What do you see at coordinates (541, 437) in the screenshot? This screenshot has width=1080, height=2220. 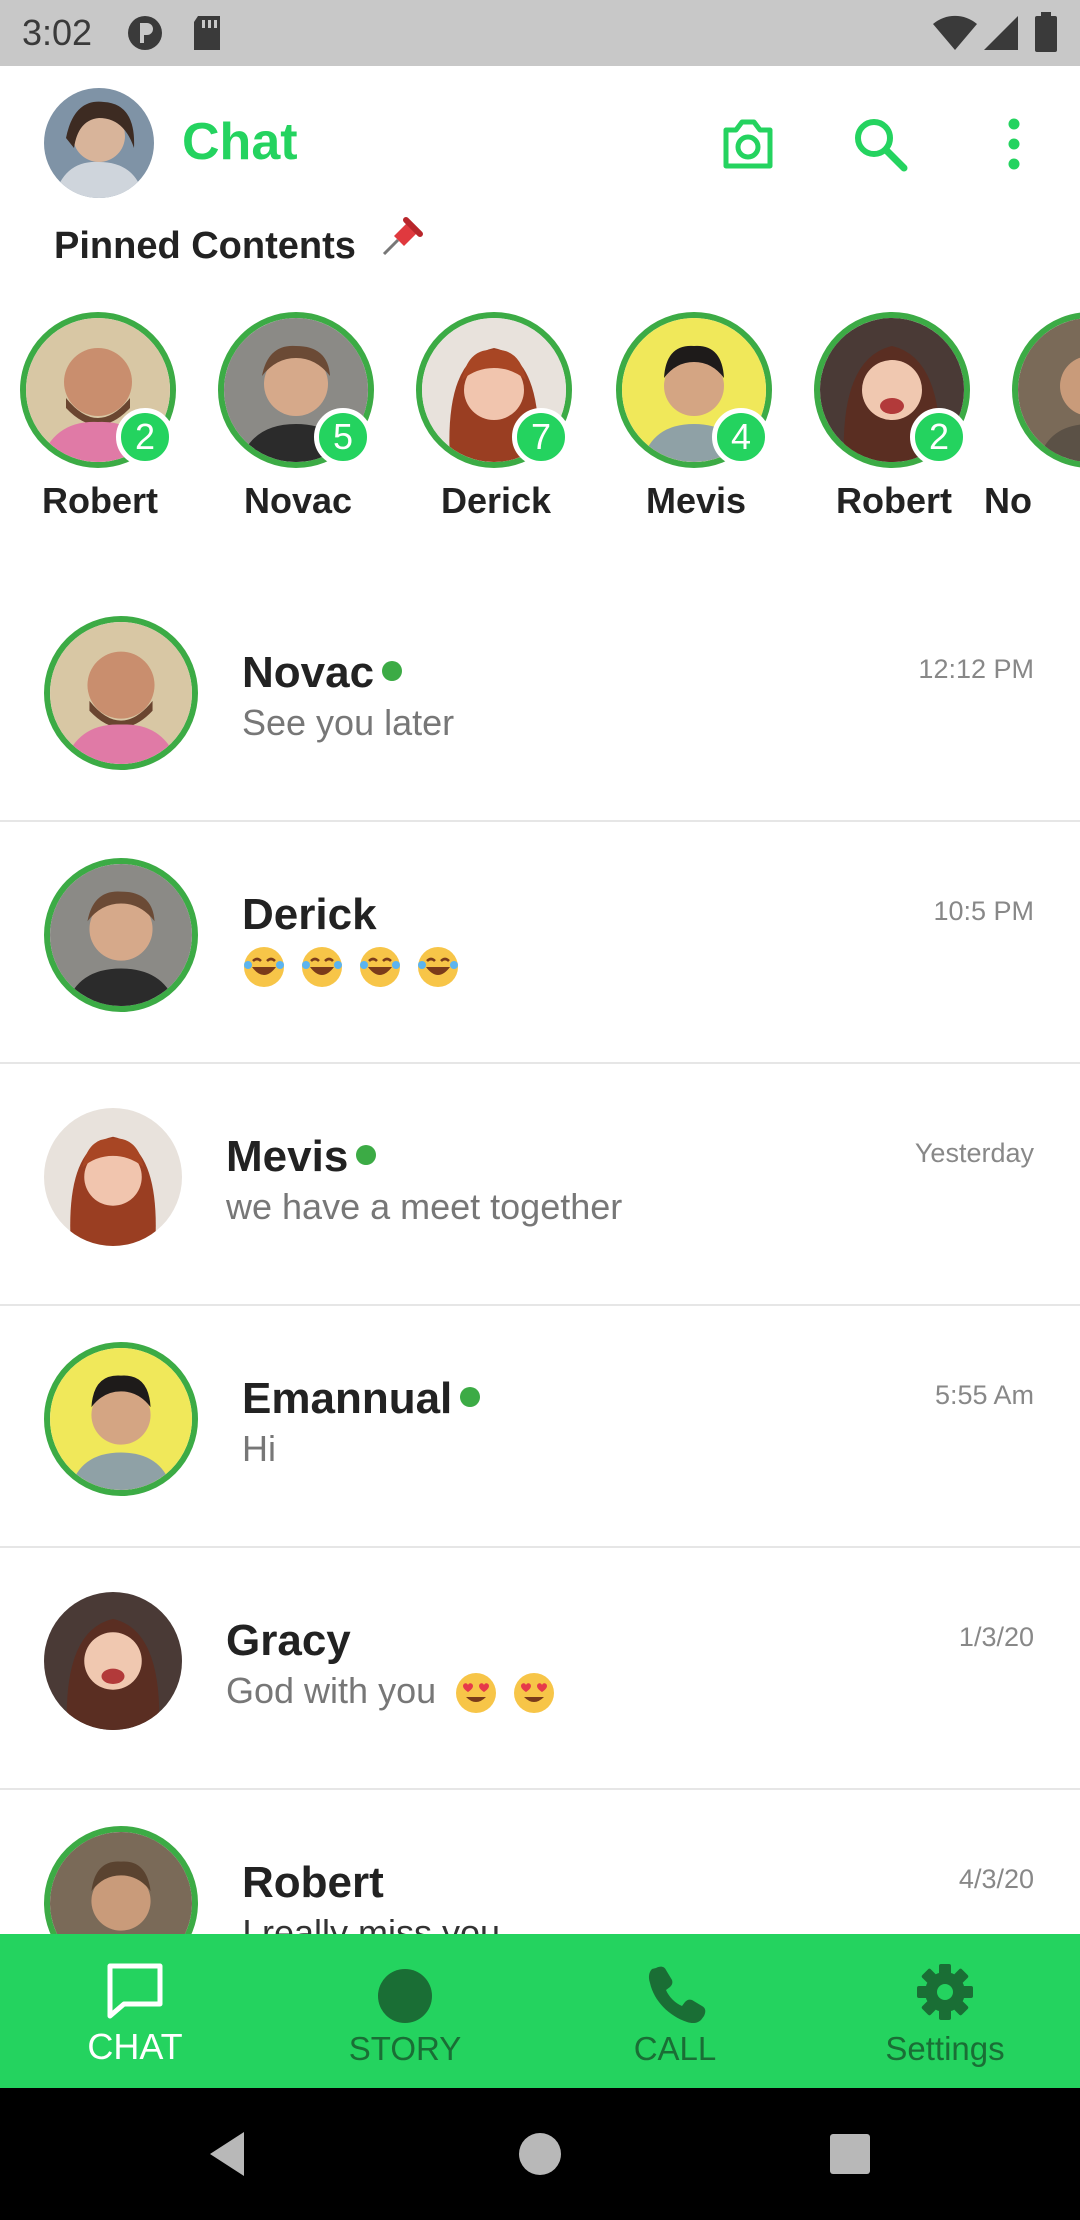 I see `unread-count-badge: 7` at bounding box center [541, 437].